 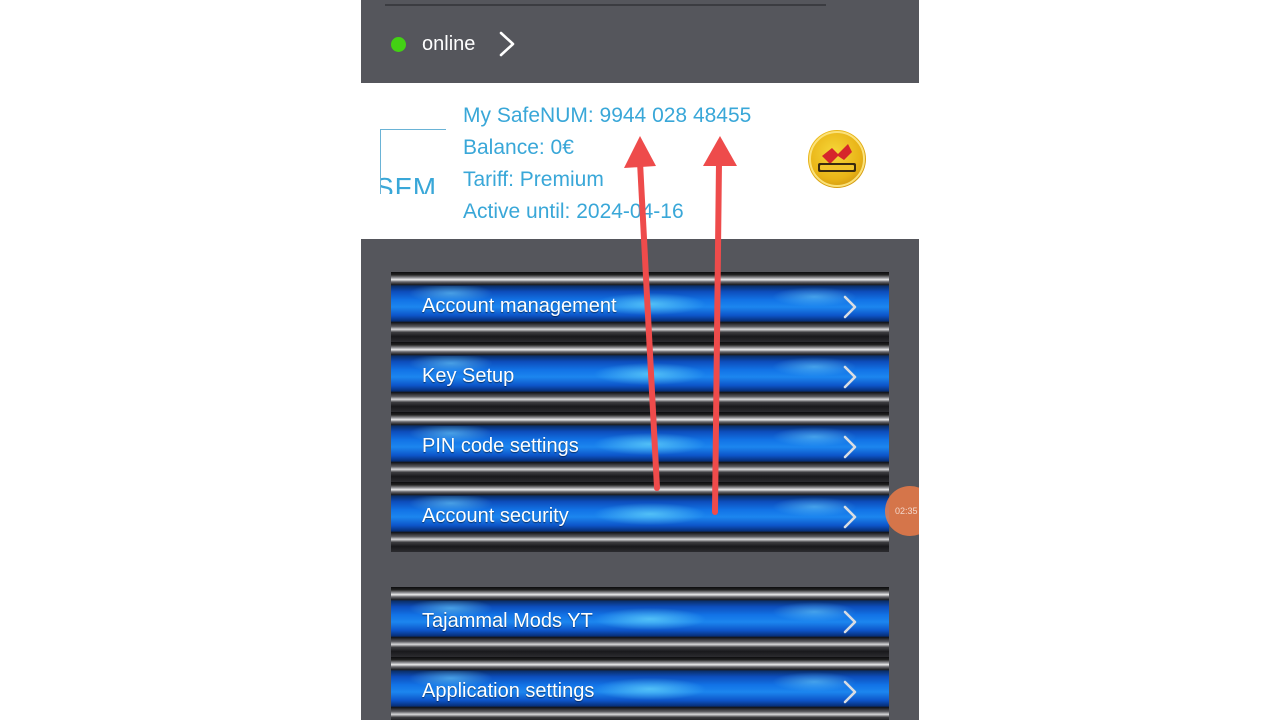 What do you see at coordinates (640, 622) in the screenshot?
I see `menu-item: Tajammal Mods YT` at bounding box center [640, 622].